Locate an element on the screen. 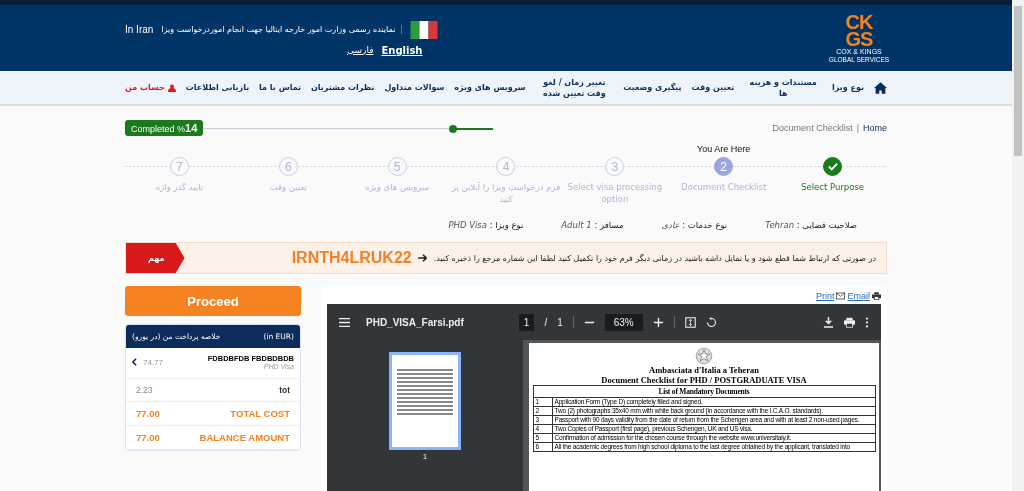 The width and height of the screenshot is (1024, 491). file-name: PHD_VISA_Farsi.pdf is located at coordinates (415, 322).